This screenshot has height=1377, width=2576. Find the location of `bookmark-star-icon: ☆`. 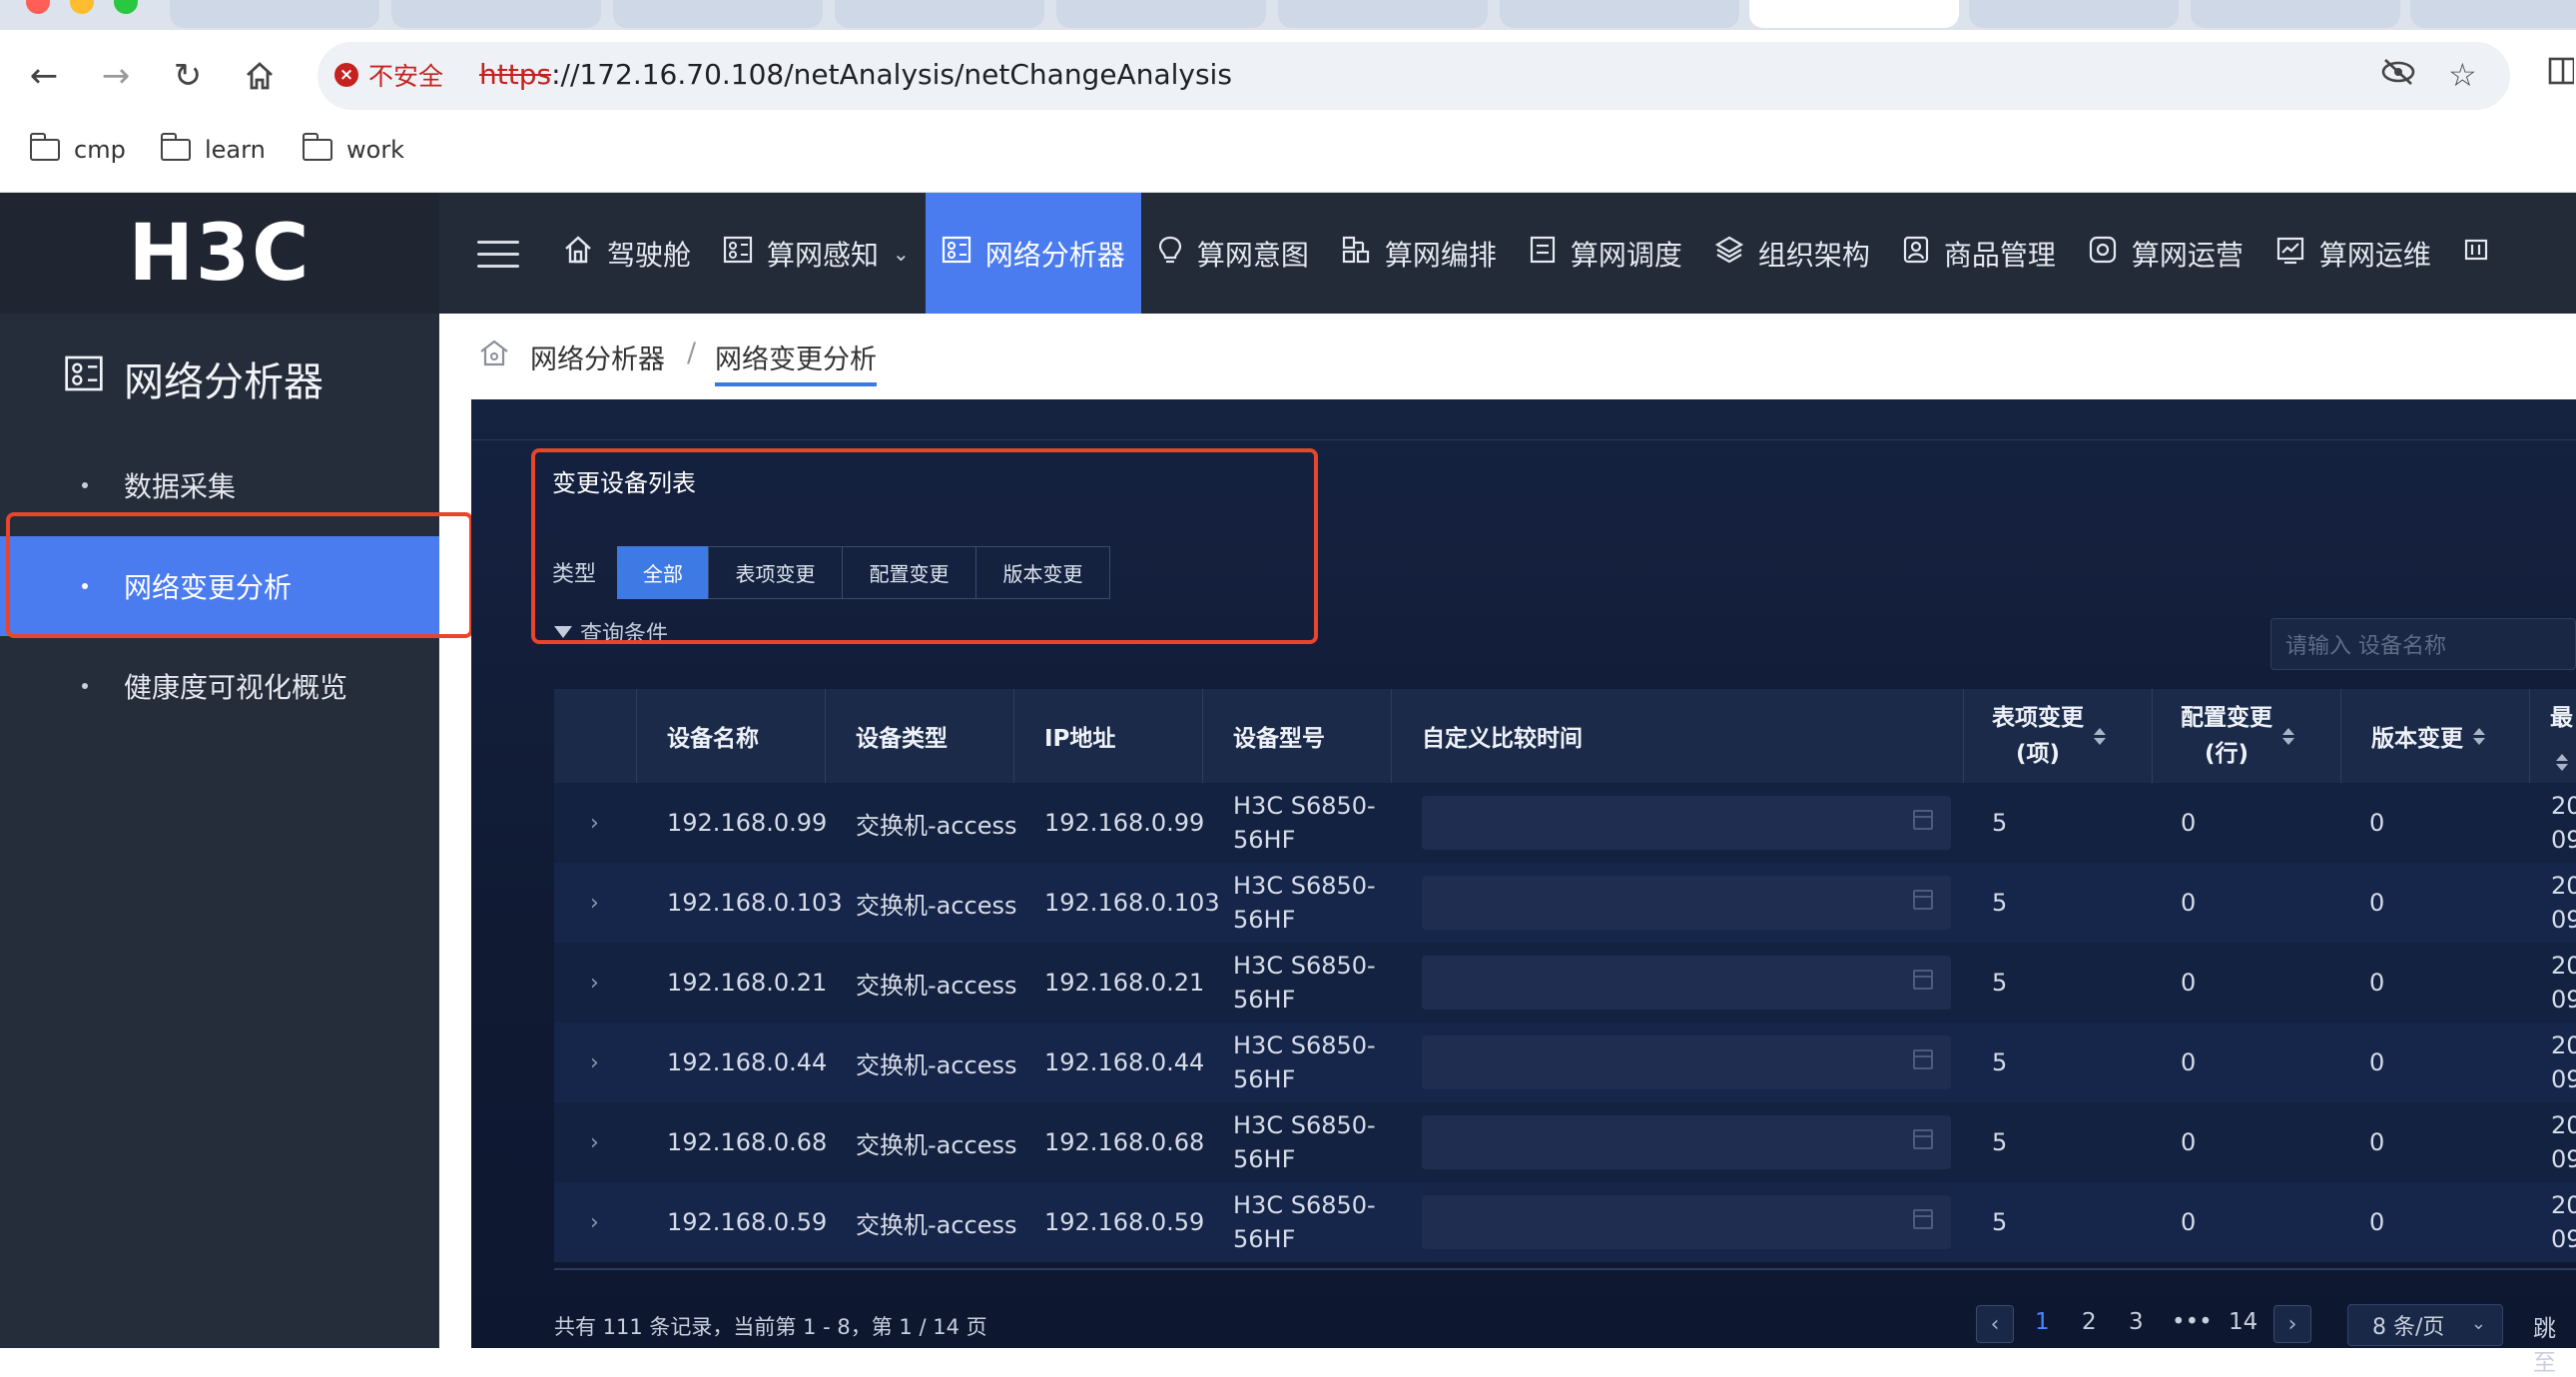

bookmark-star-icon: ☆ is located at coordinates (2462, 75).